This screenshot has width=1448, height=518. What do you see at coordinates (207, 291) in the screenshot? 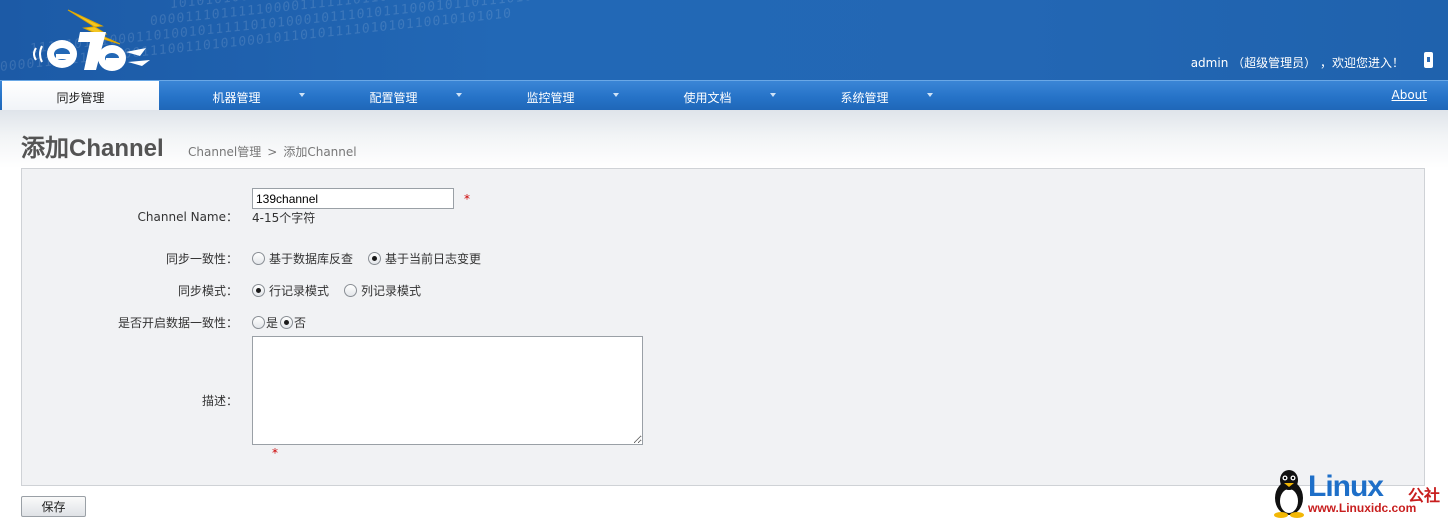
I see `sync-mode-label: 同步模式：` at bounding box center [207, 291].